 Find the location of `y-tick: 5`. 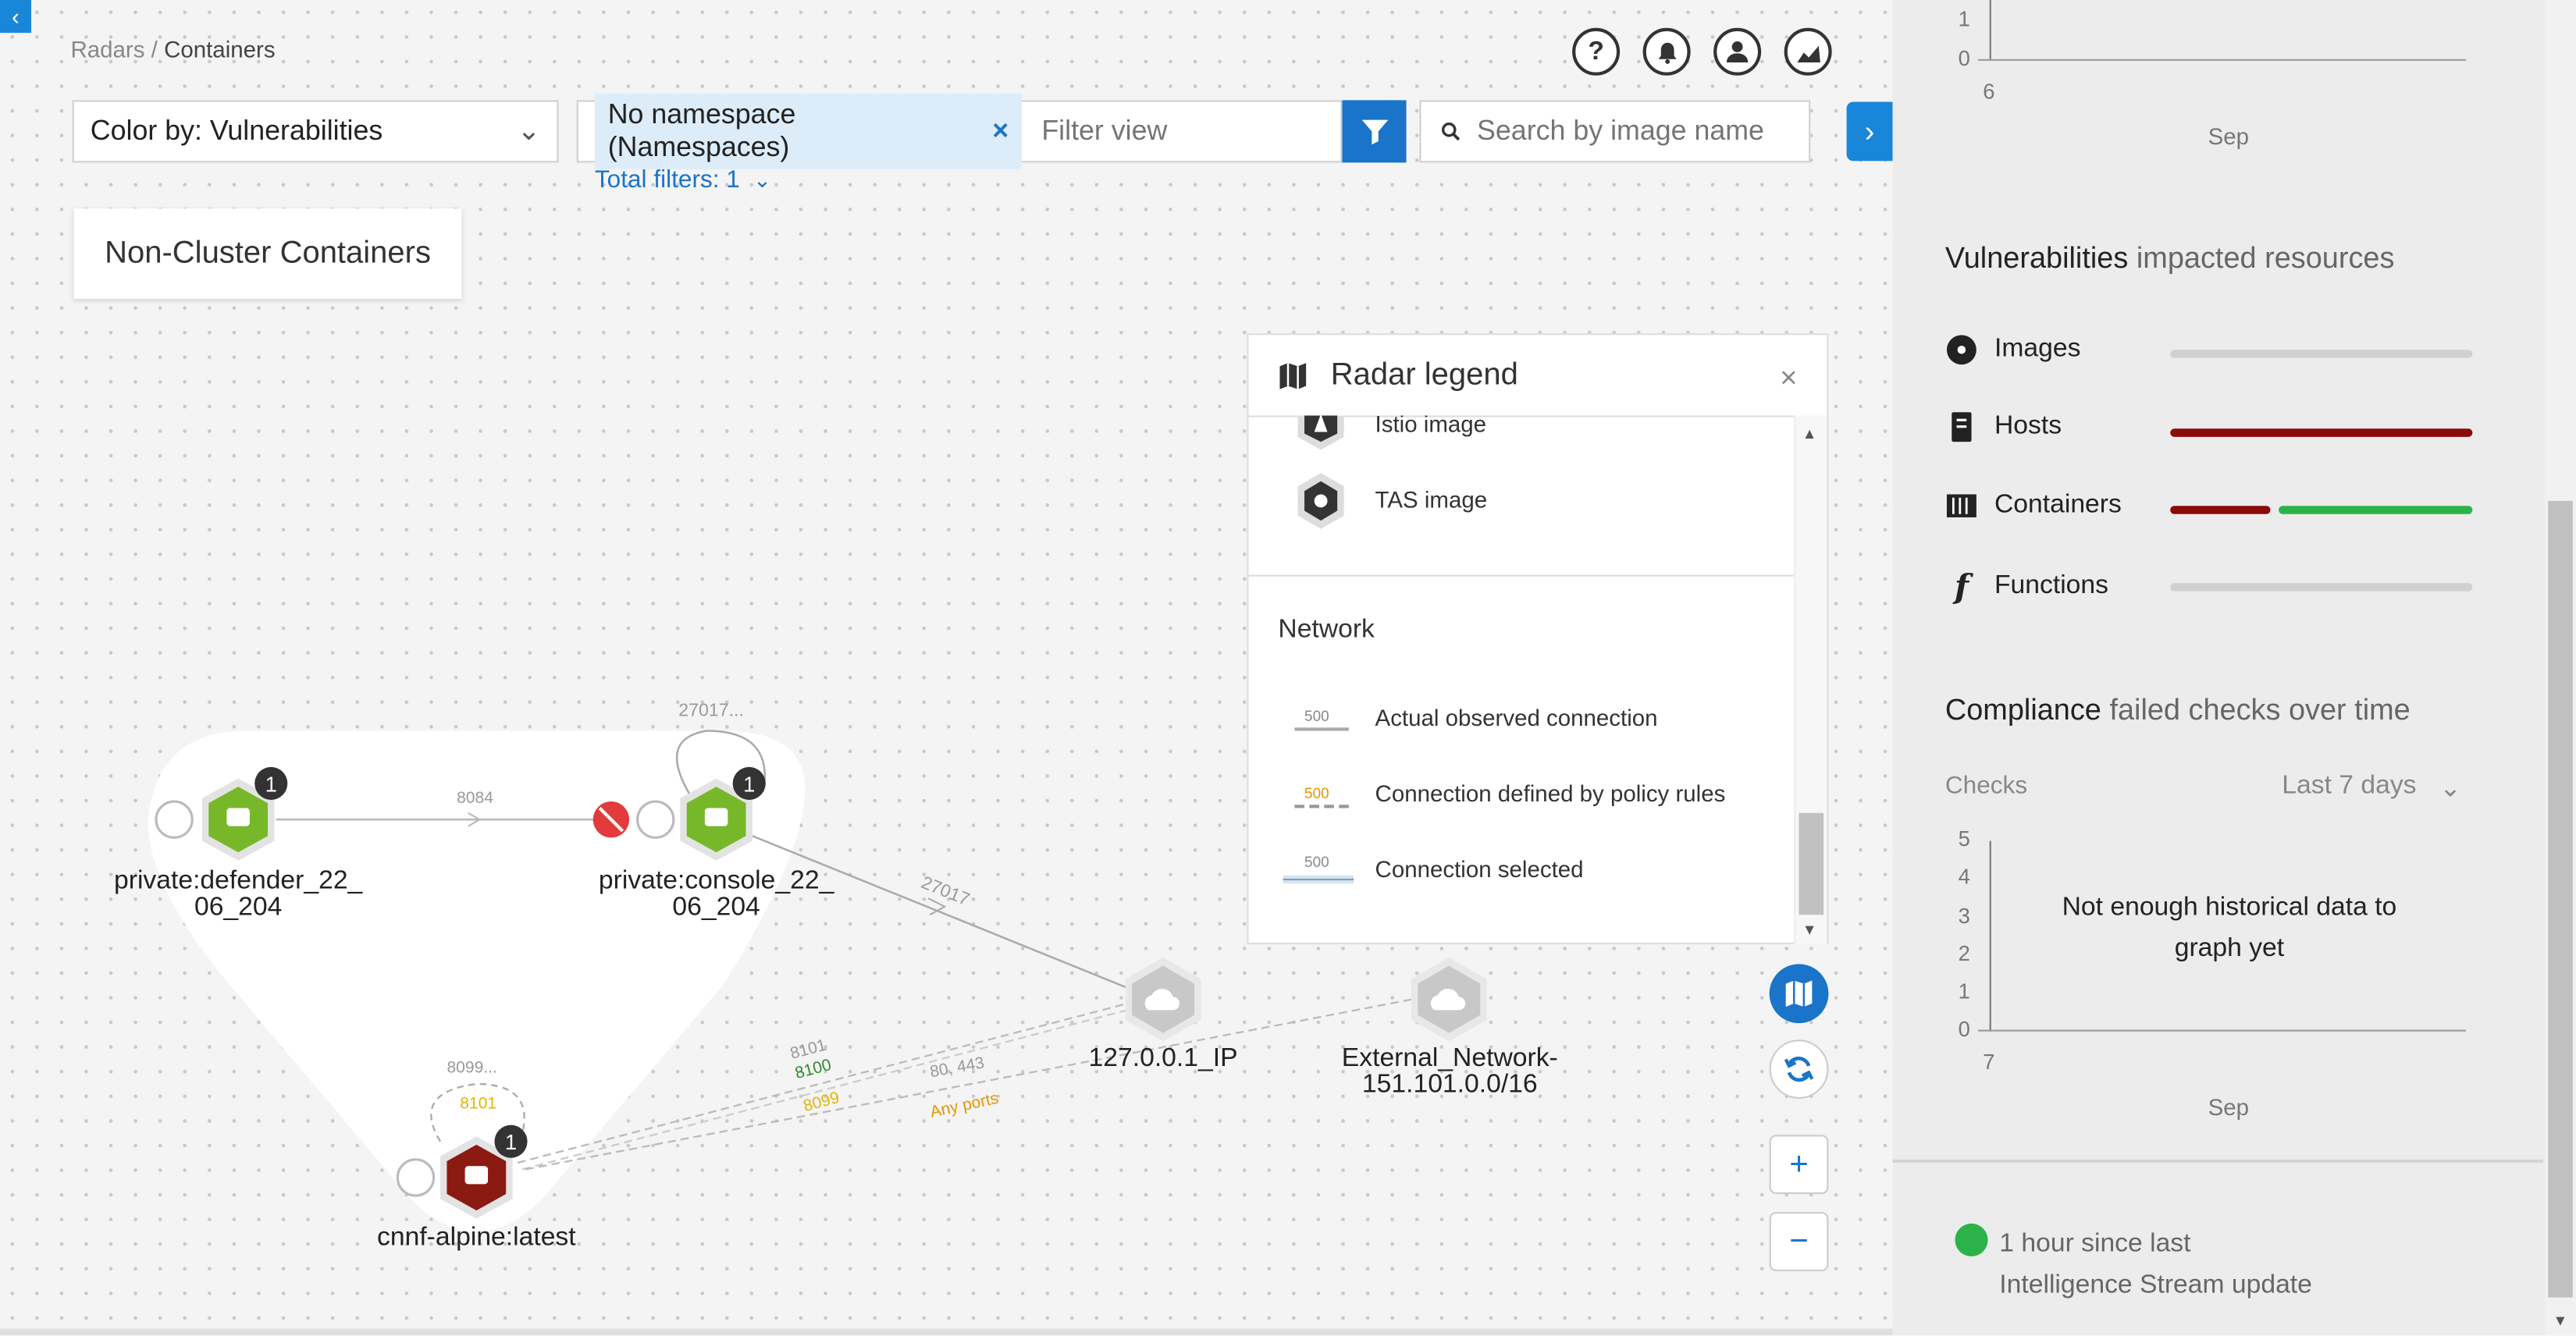

y-tick: 5 is located at coordinates (1964, 839).